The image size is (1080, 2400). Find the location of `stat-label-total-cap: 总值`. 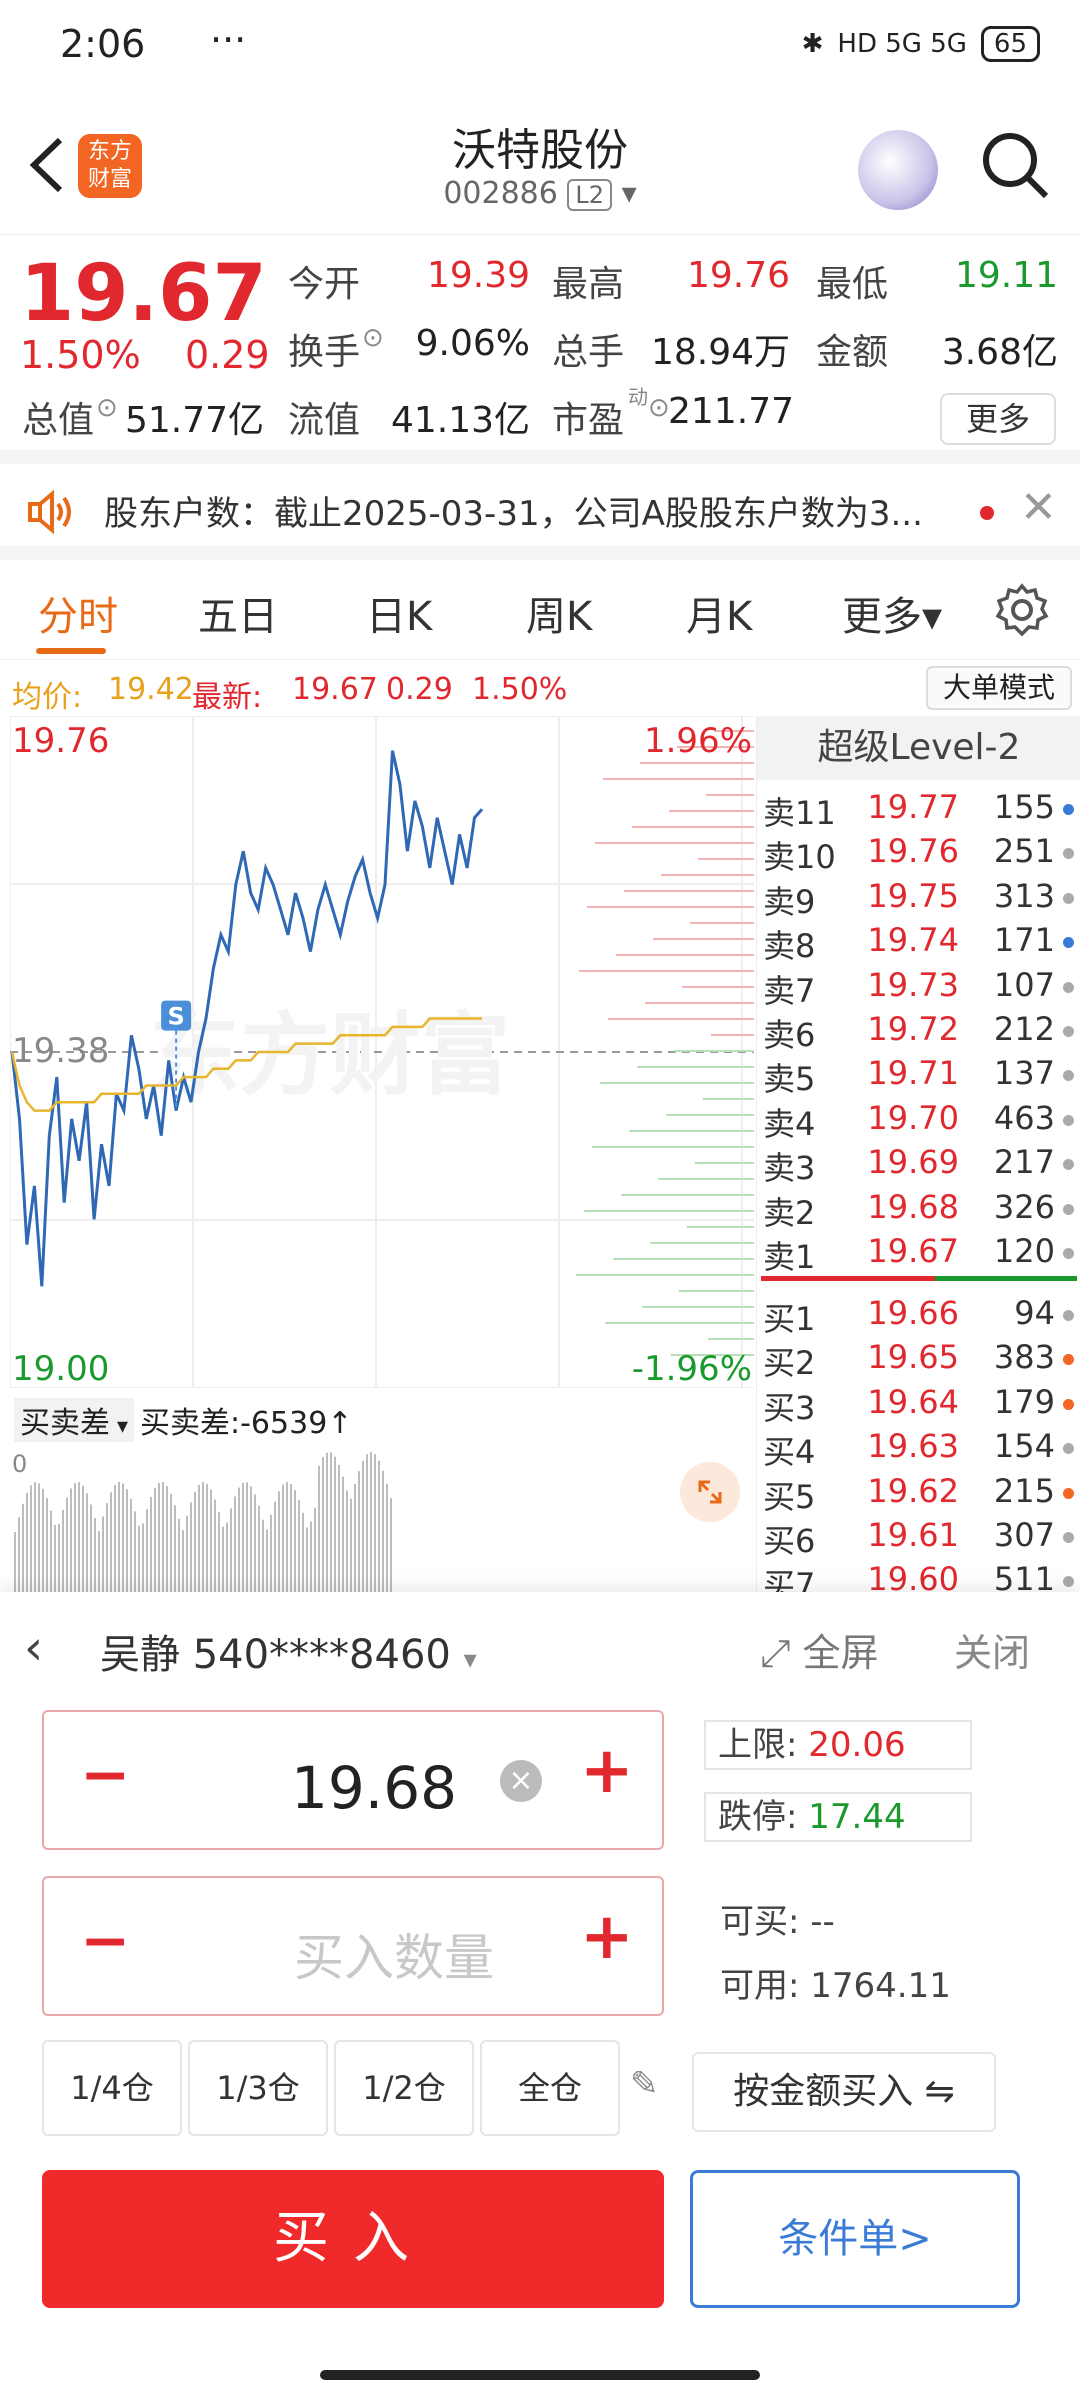

stat-label-total-cap: 总值 is located at coordinates (58, 417).